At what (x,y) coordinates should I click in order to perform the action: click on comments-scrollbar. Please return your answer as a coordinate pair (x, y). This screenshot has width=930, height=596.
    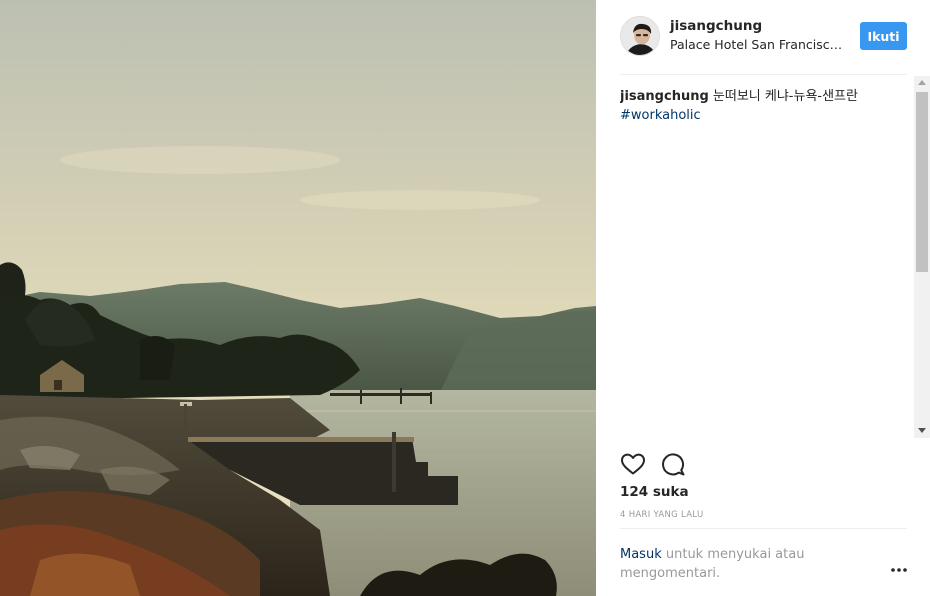
    Looking at the image, I should click on (922, 257).